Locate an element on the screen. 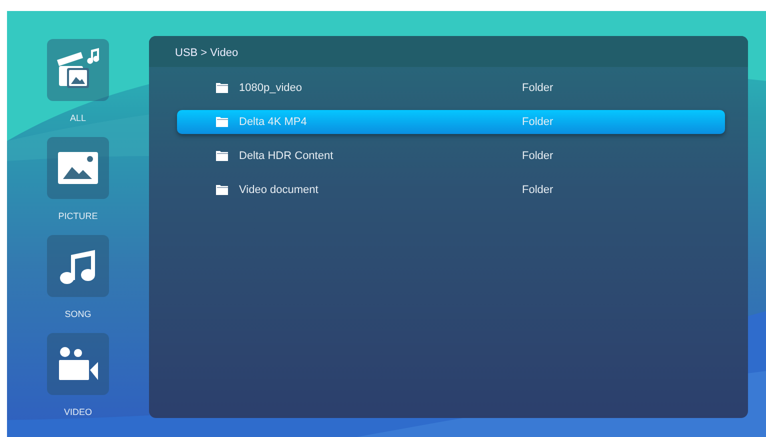  category-label: PICTURE is located at coordinates (78, 216).